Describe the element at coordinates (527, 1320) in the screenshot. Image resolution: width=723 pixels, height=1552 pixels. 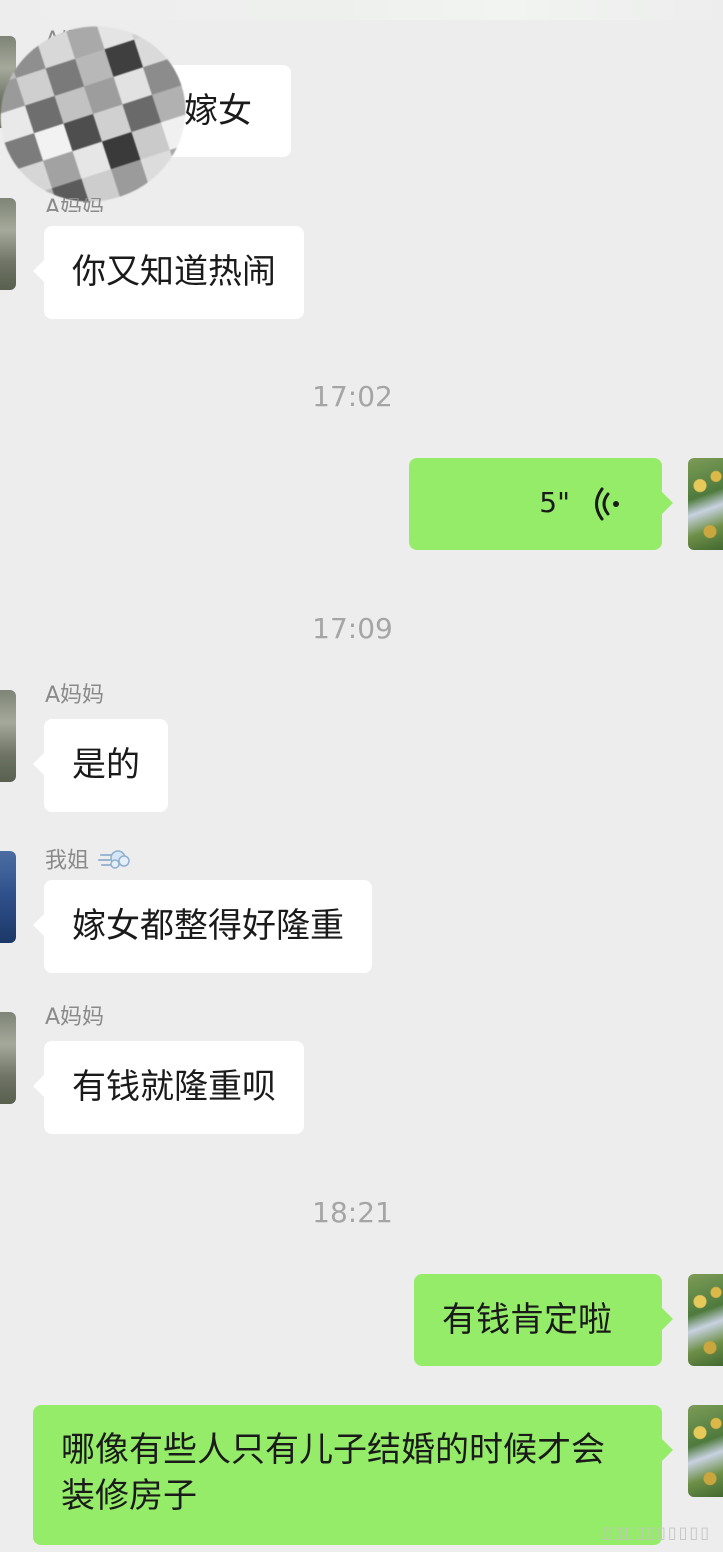
I see `message-text: 有钱肯定啦` at that location.